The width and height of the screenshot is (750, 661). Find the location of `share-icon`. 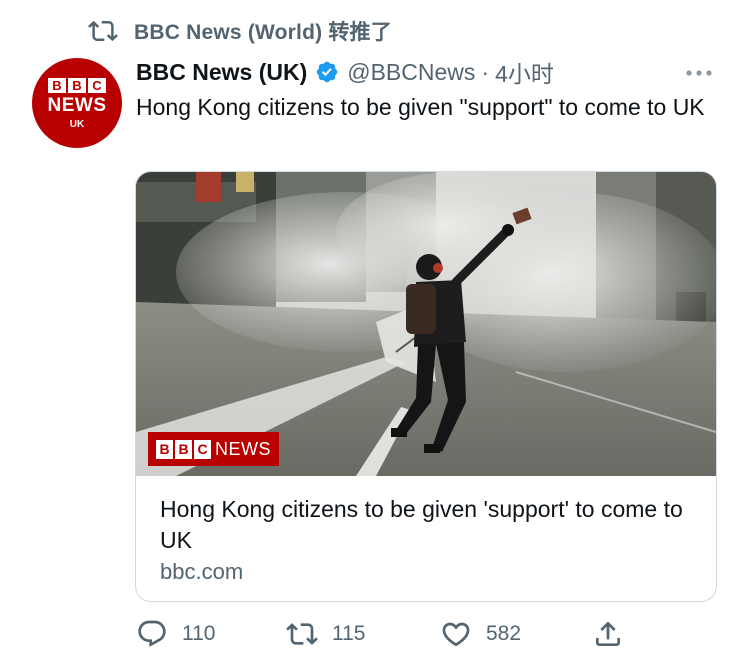

share-icon is located at coordinates (608, 633).